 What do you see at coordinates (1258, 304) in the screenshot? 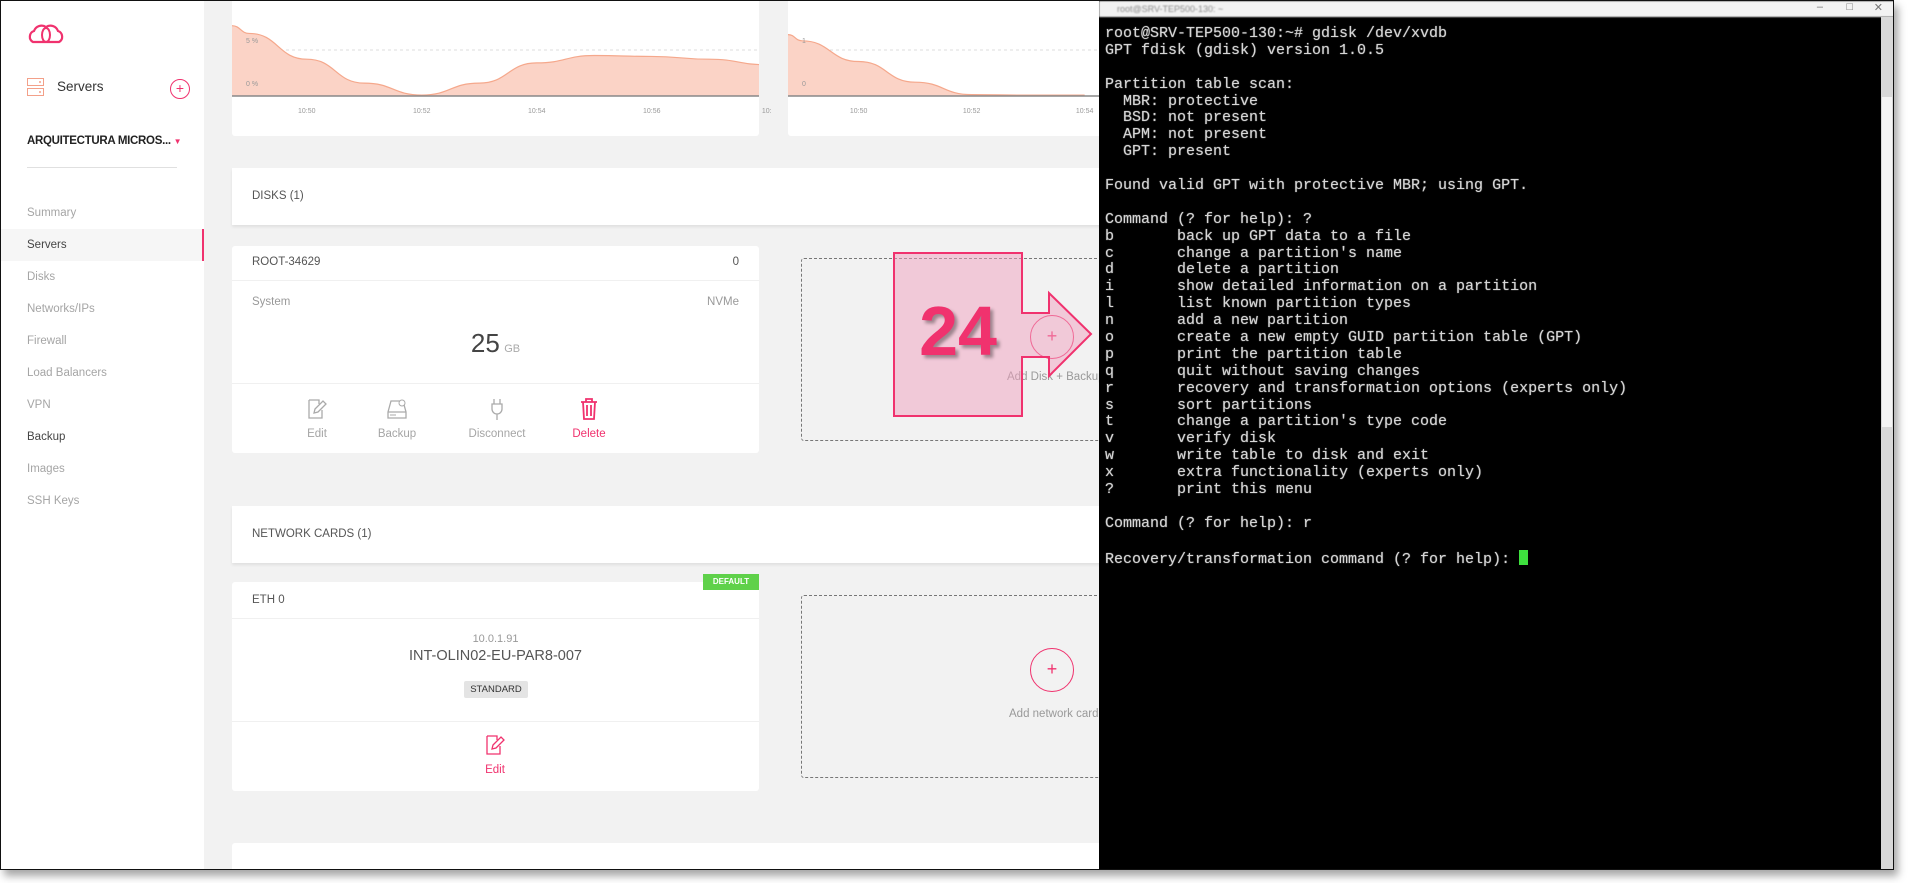
I see `terminal-line-text: l list known partition types` at bounding box center [1258, 304].